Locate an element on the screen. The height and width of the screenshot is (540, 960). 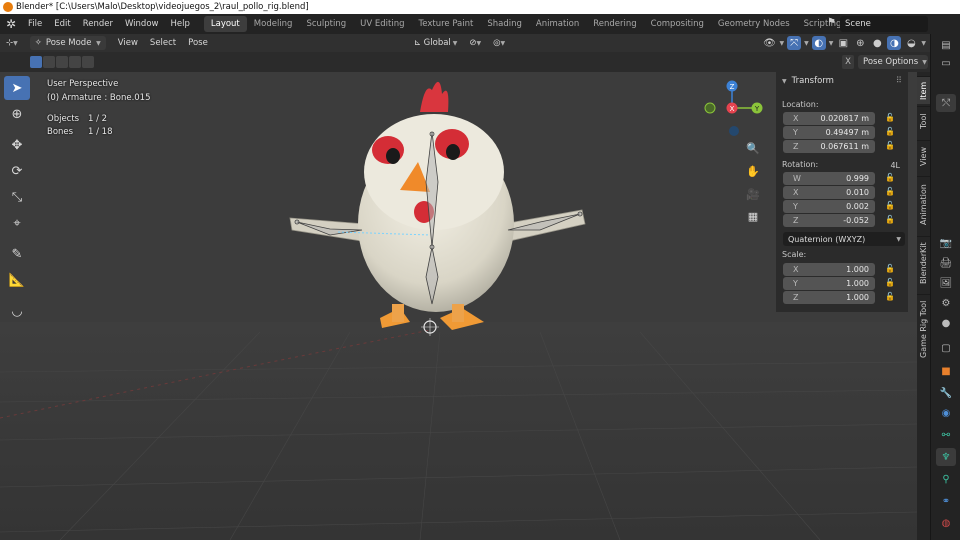
transform-orientation-selector: ⊾ Global ▼ is located at coordinates (435, 43).